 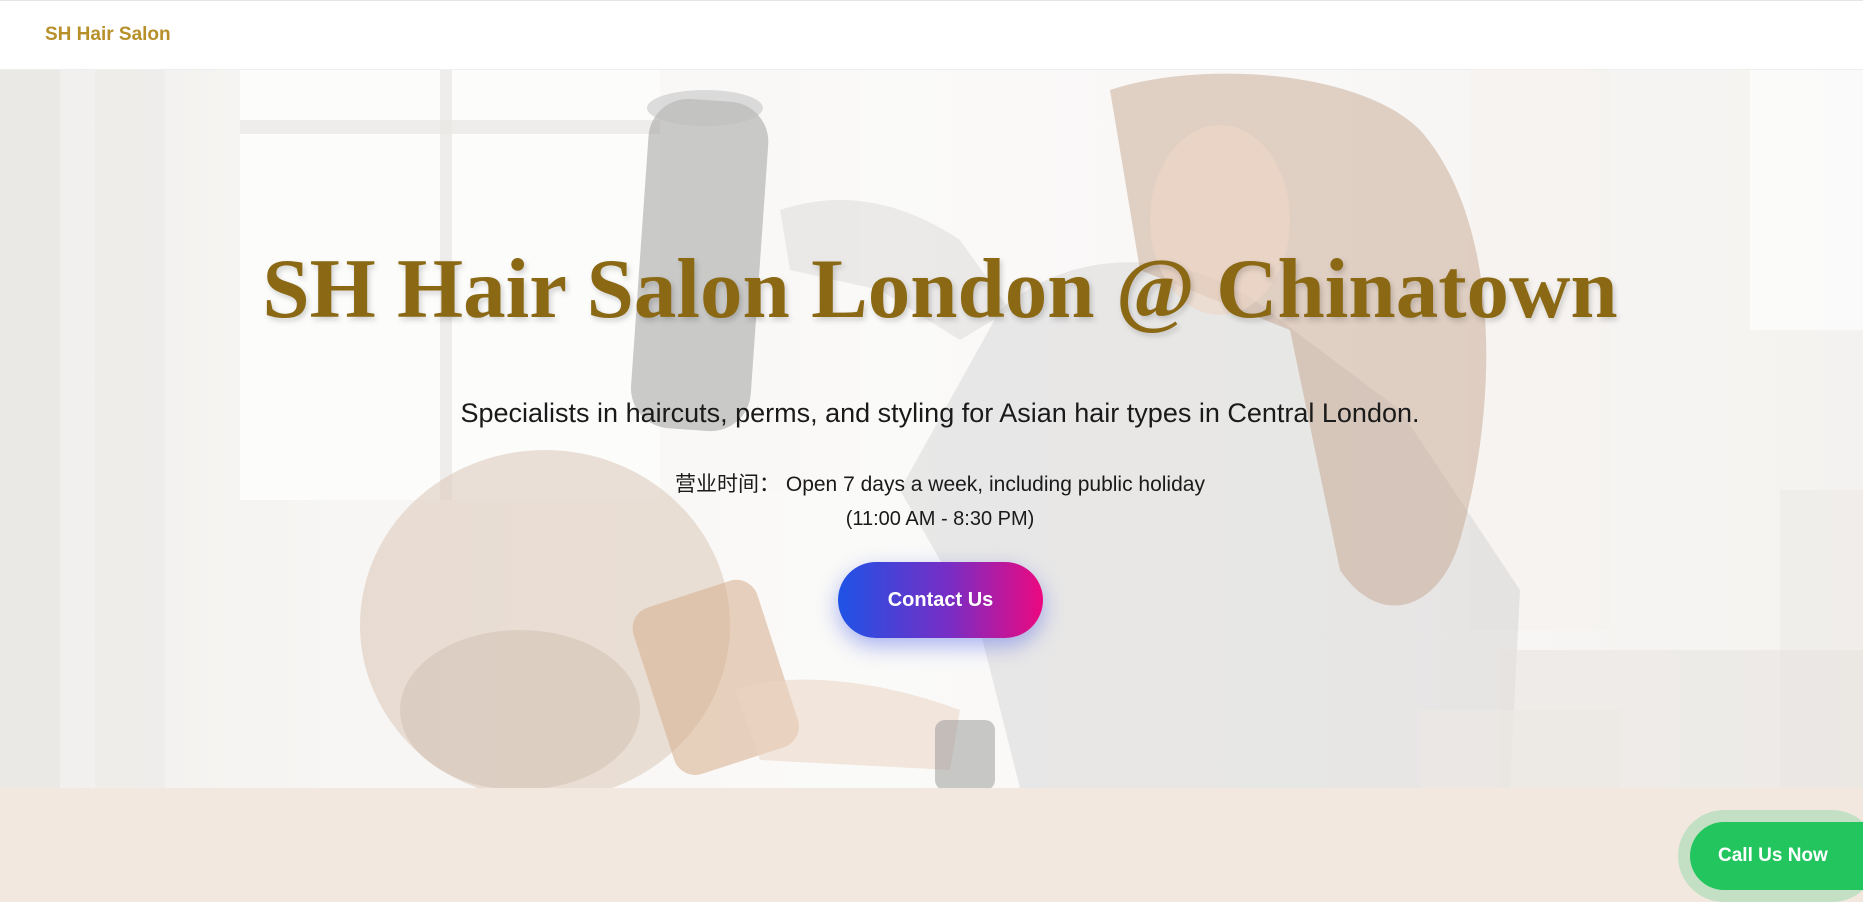 What do you see at coordinates (108, 35) in the screenshot?
I see `brand-logo-link: SH Hair Salon` at bounding box center [108, 35].